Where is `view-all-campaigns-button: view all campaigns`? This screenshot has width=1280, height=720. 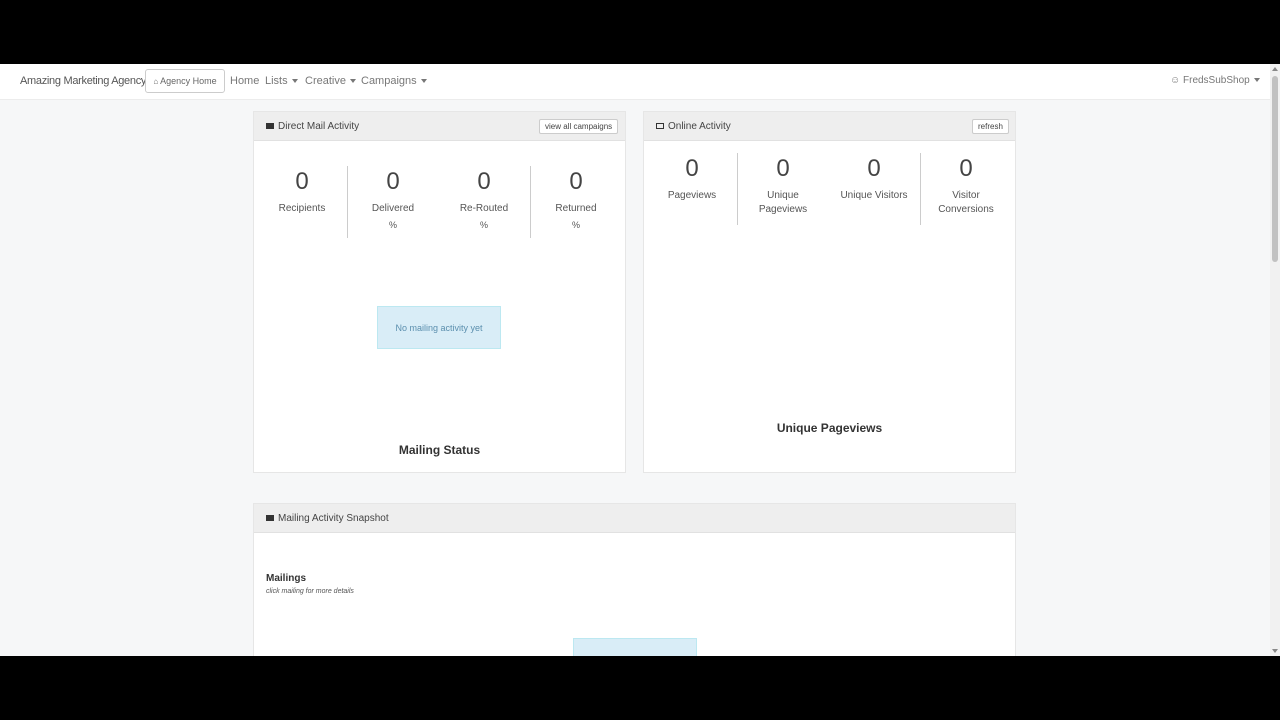
view-all-campaigns-button: view all campaigns is located at coordinates (579, 126).